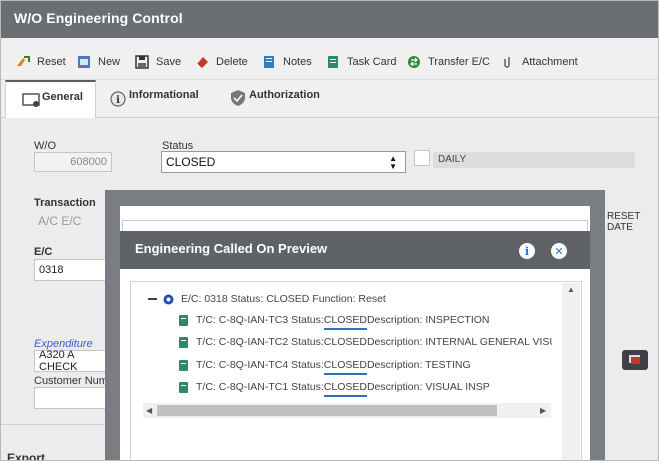  What do you see at coordinates (361, 62) in the screenshot?
I see `task-card-button: Task Card` at bounding box center [361, 62].